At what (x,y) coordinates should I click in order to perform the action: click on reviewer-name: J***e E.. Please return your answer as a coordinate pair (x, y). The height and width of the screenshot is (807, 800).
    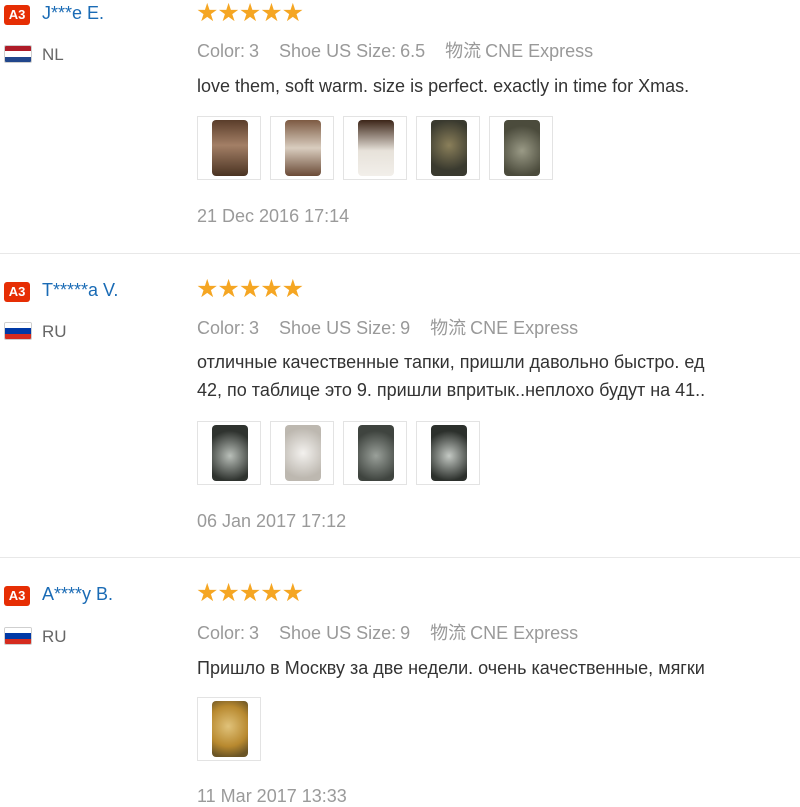
    Looking at the image, I should click on (73, 13).